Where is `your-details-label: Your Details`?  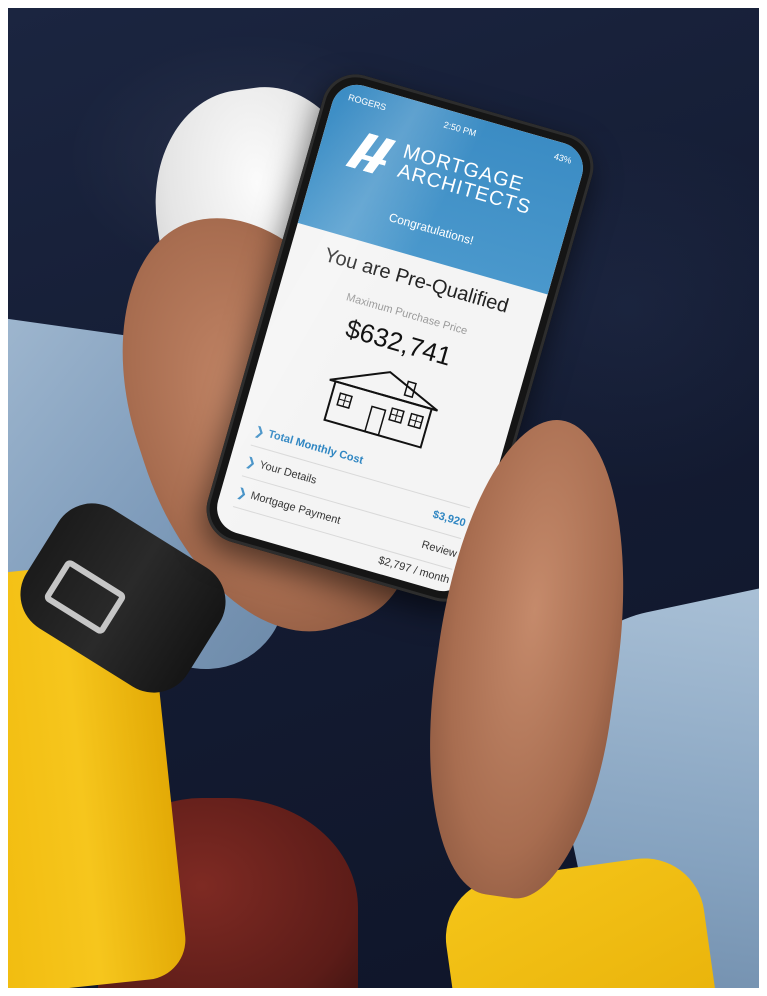 your-details-label: Your Details is located at coordinates (287, 472).